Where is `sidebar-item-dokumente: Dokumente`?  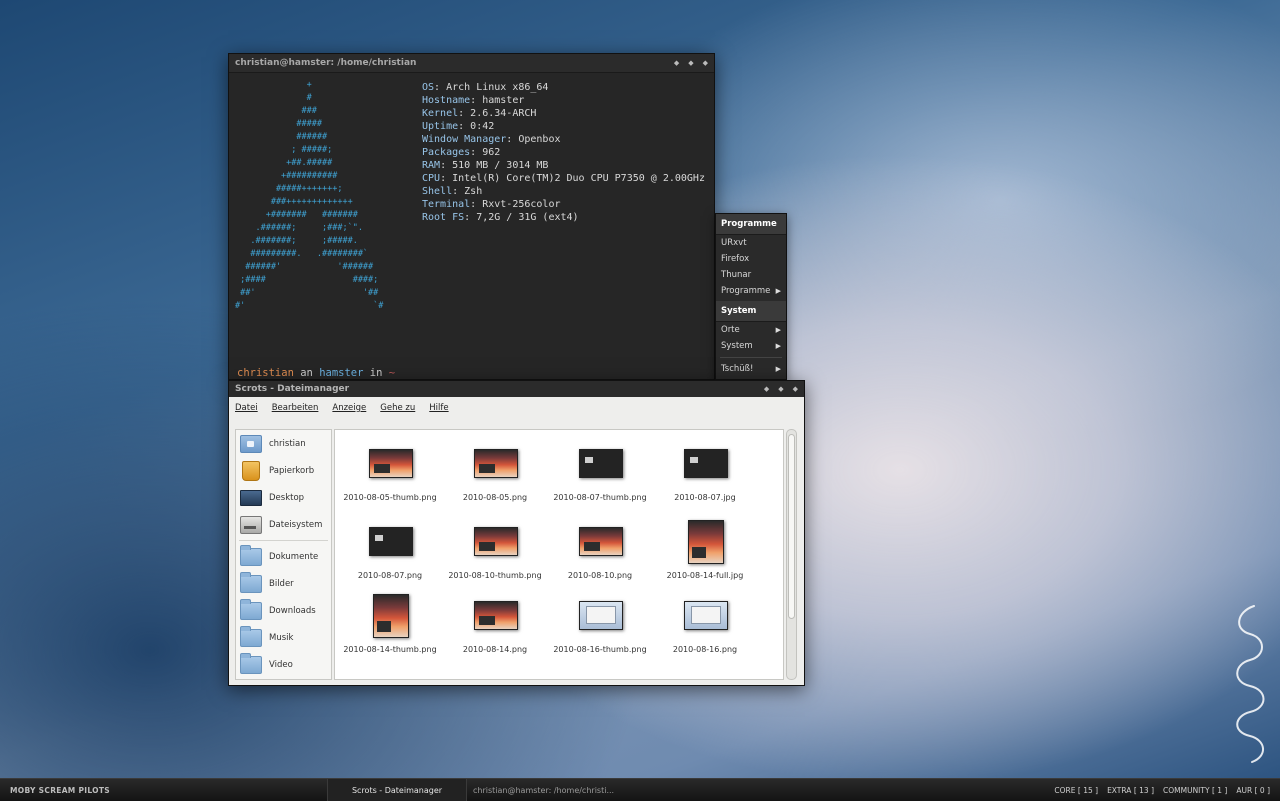
sidebar-item-dokumente: Dokumente is located at coordinates (283, 556).